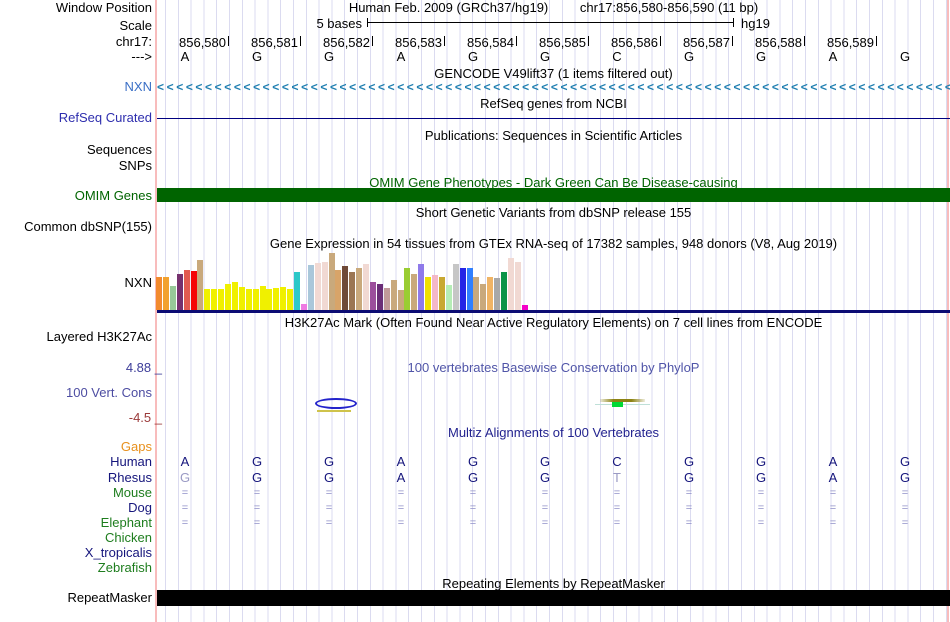 This screenshot has height=622, width=950. What do you see at coordinates (132, 493) in the screenshot?
I see `multiz-row-label-mouse: Mouse` at bounding box center [132, 493].